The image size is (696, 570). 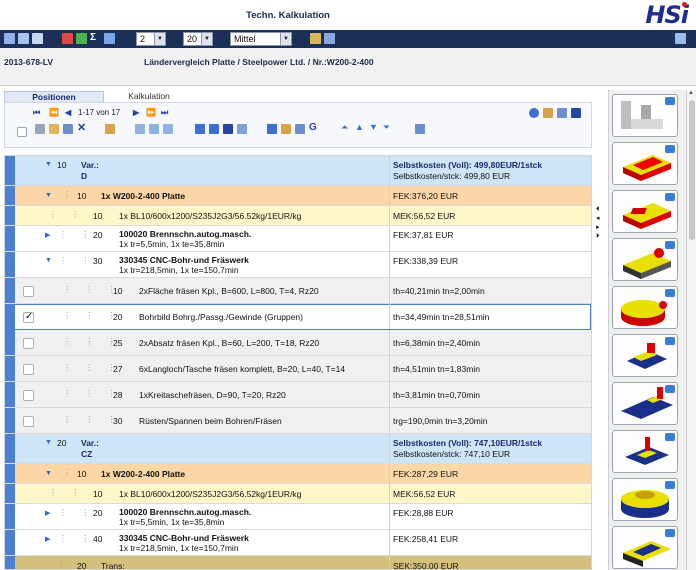 I want to click on indent-icon, so click(x=214, y=129).